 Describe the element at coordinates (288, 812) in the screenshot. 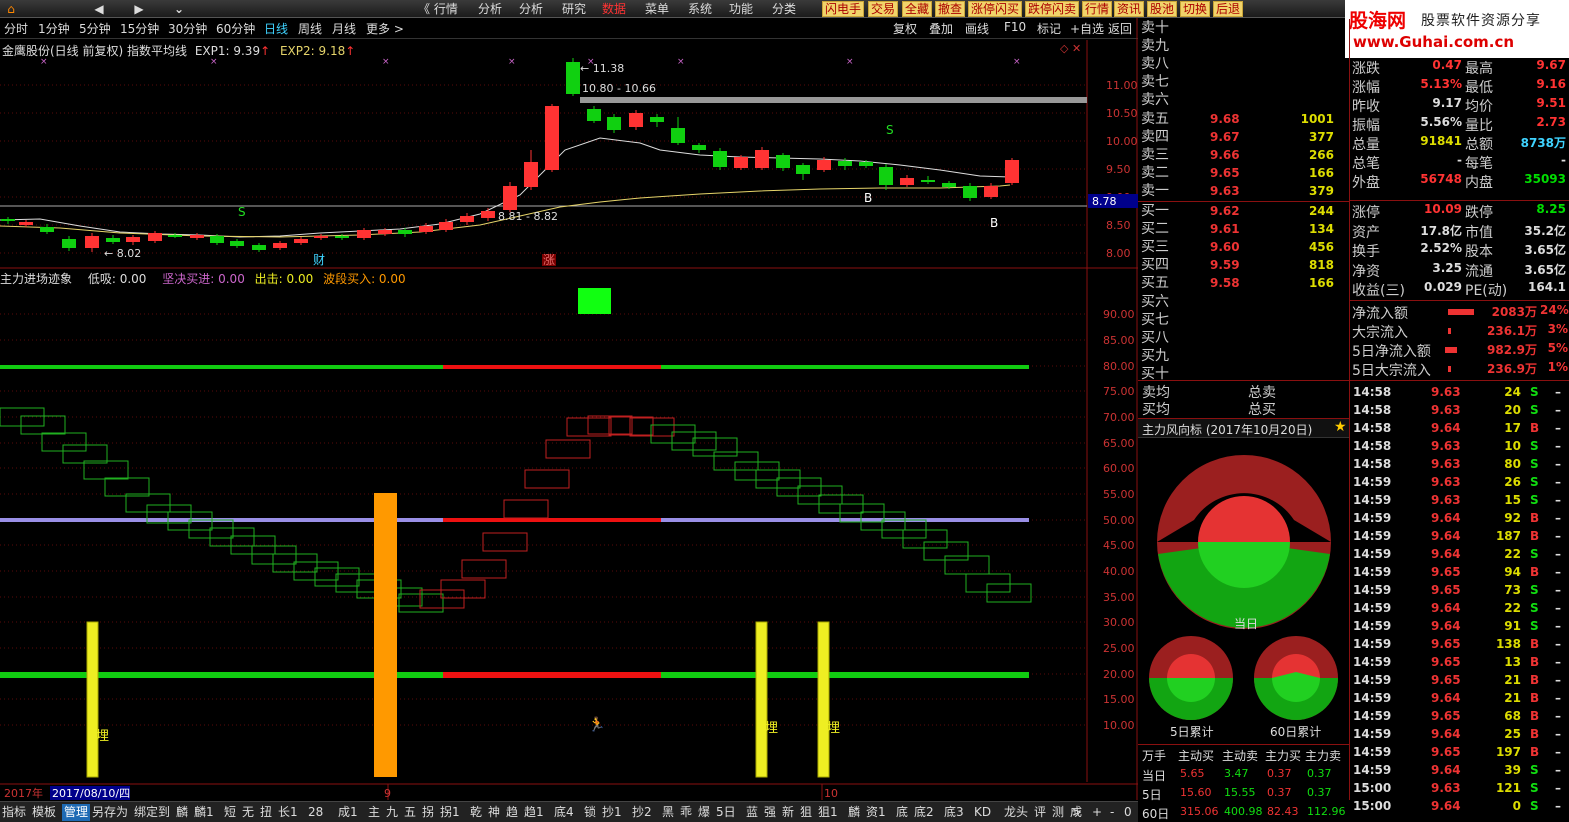

I see `indicator-tab: 长1` at that location.